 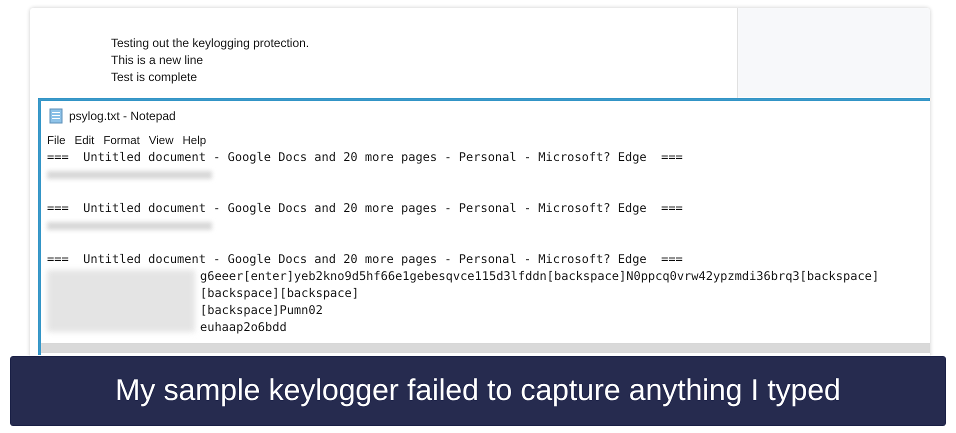 What do you see at coordinates (161, 141) in the screenshot?
I see `menu-item: View` at bounding box center [161, 141].